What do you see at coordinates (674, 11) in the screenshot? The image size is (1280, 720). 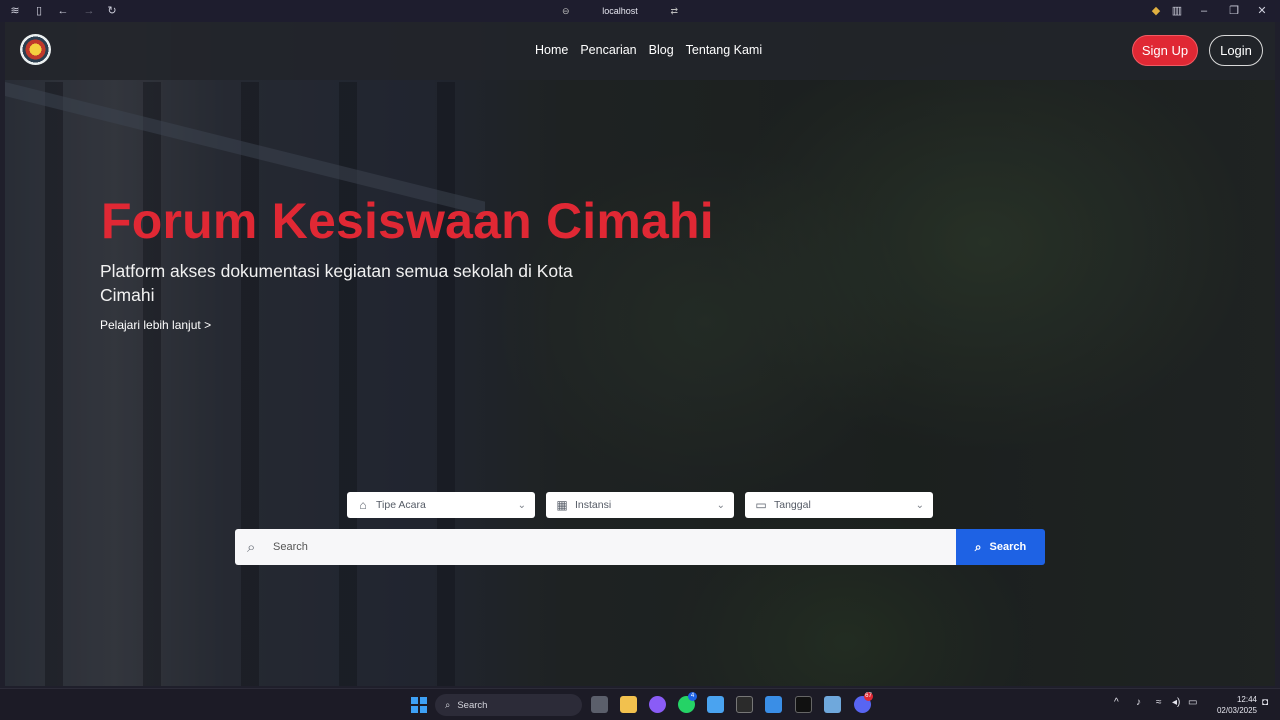 I see `tab-swap-icon: ⇄` at bounding box center [674, 11].